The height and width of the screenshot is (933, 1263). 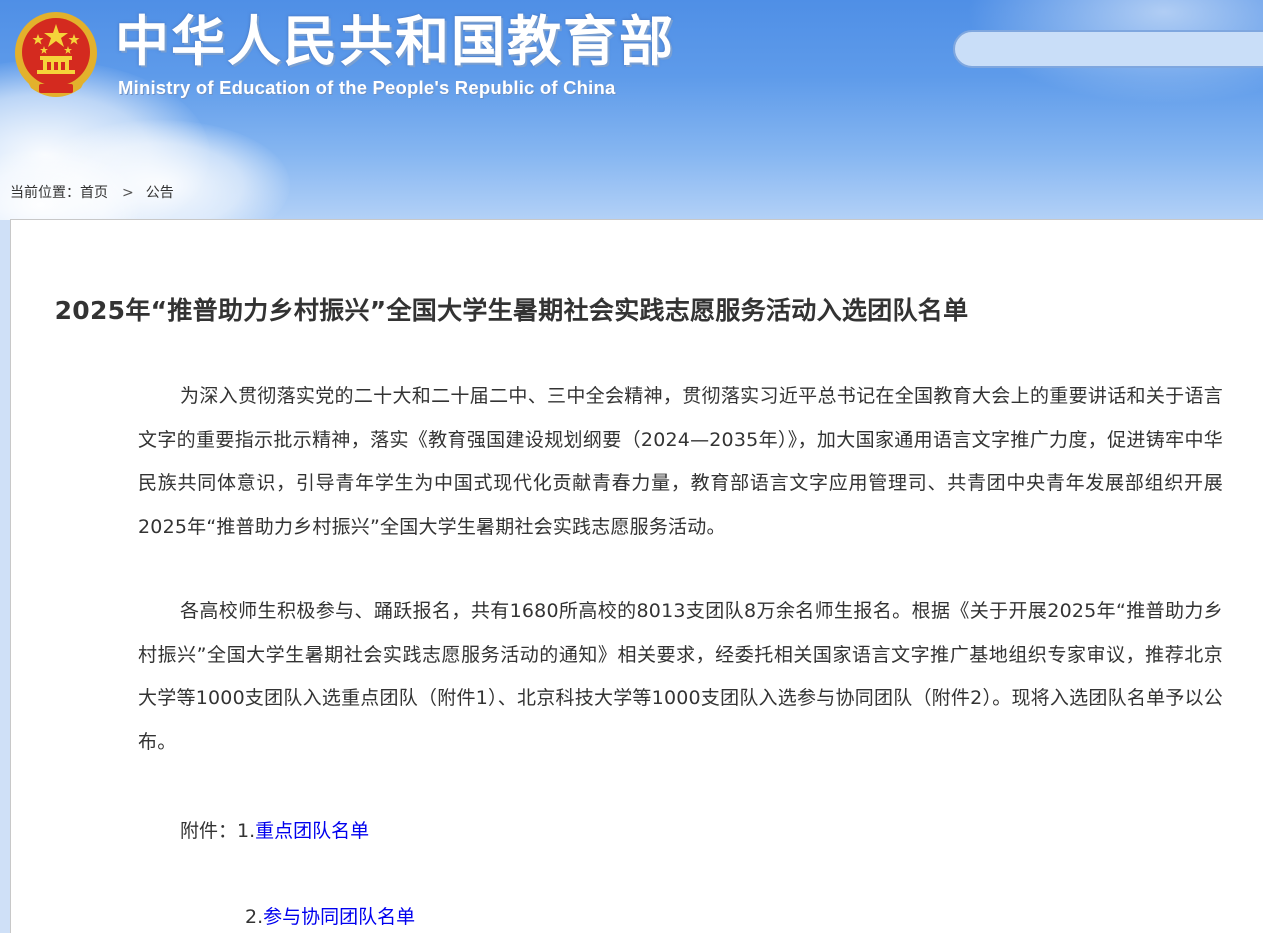 What do you see at coordinates (1108, 49) in the screenshot?
I see `search-input` at bounding box center [1108, 49].